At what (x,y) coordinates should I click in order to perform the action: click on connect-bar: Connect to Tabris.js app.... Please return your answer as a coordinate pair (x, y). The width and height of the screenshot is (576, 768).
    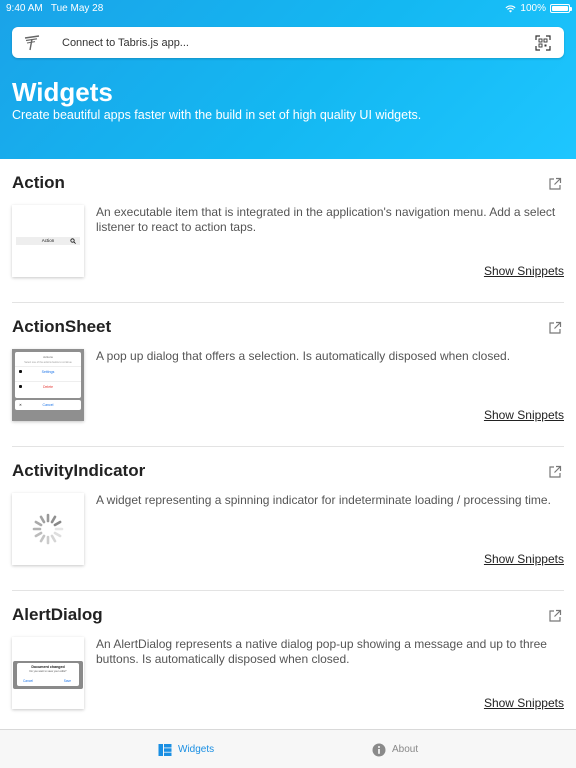
    Looking at the image, I should click on (288, 42).